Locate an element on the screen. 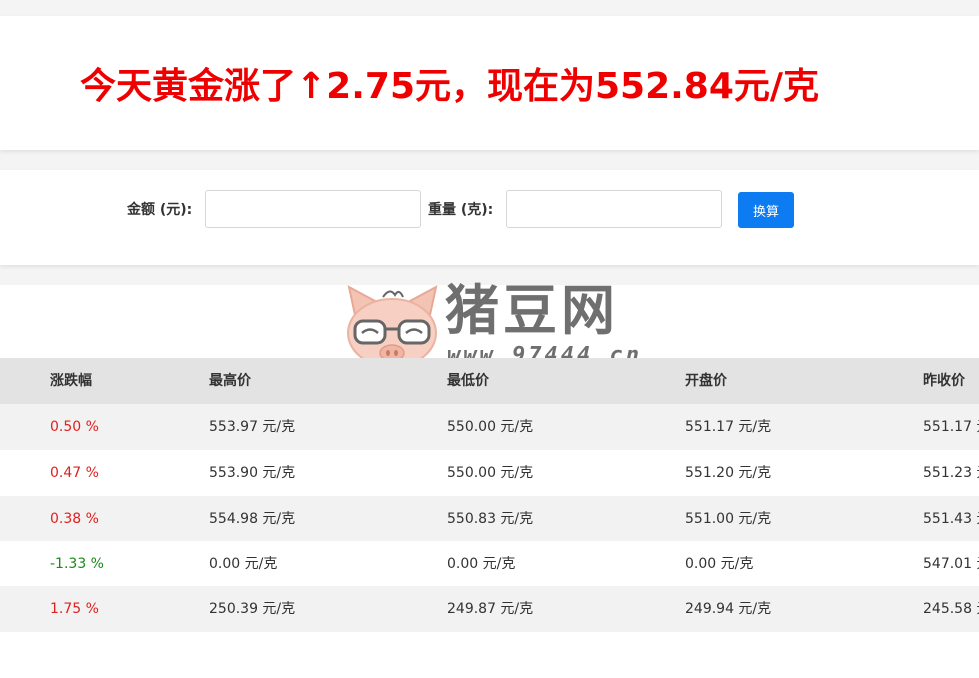 The height and width of the screenshot is (678, 979). high-cell: 0.00 元/克 is located at coordinates (243, 564).